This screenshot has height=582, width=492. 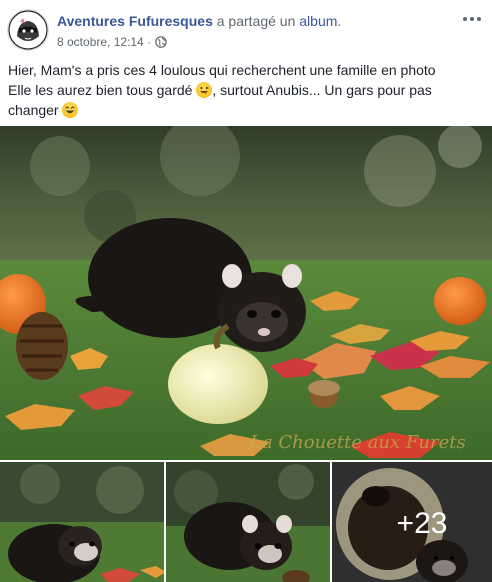 I want to click on page-avatar, so click(x=28, y=30).